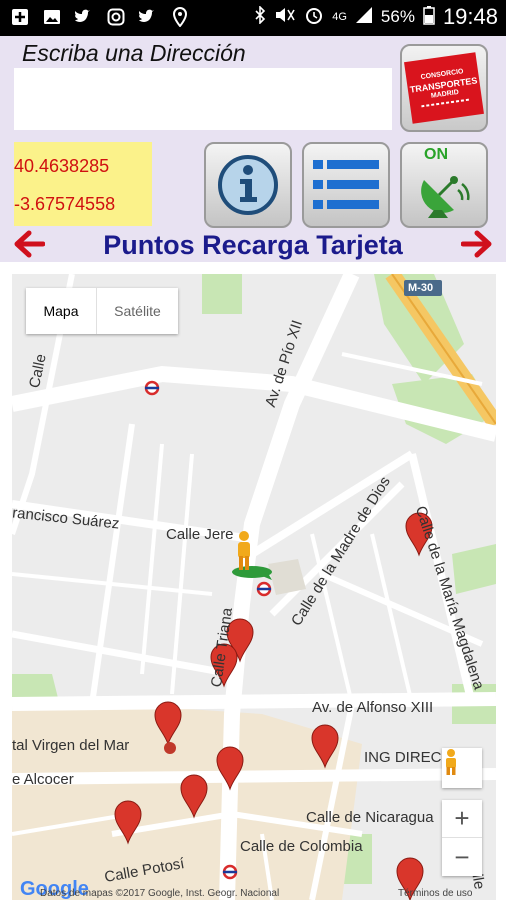 This screenshot has width=506, height=900. Describe the element at coordinates (137, 311) in the screenshot. I see `map-type-satellite-button: Satélite` at that location.